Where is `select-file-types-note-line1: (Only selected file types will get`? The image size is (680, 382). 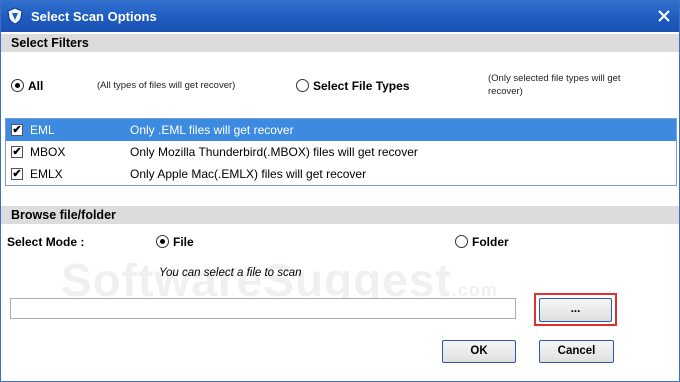
select-file-types-note-line1: (Only selected file types will get is located at coordinates (554, 78).